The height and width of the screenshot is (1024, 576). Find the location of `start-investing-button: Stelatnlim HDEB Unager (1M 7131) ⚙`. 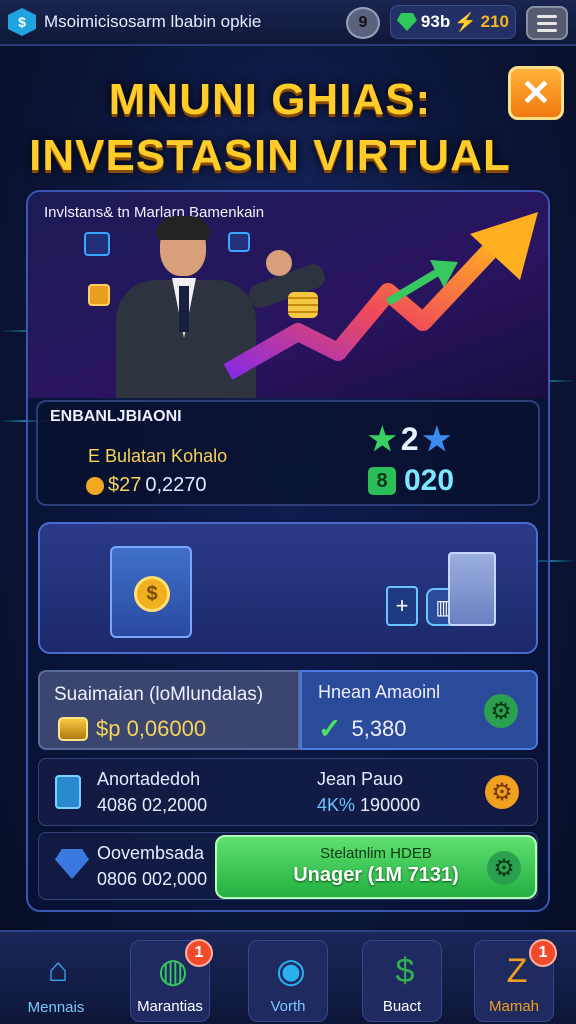

start-investing-button: Stelatnlim HDEB Unager (1M 7131) ⚙ is located at coordinates (376, 867).